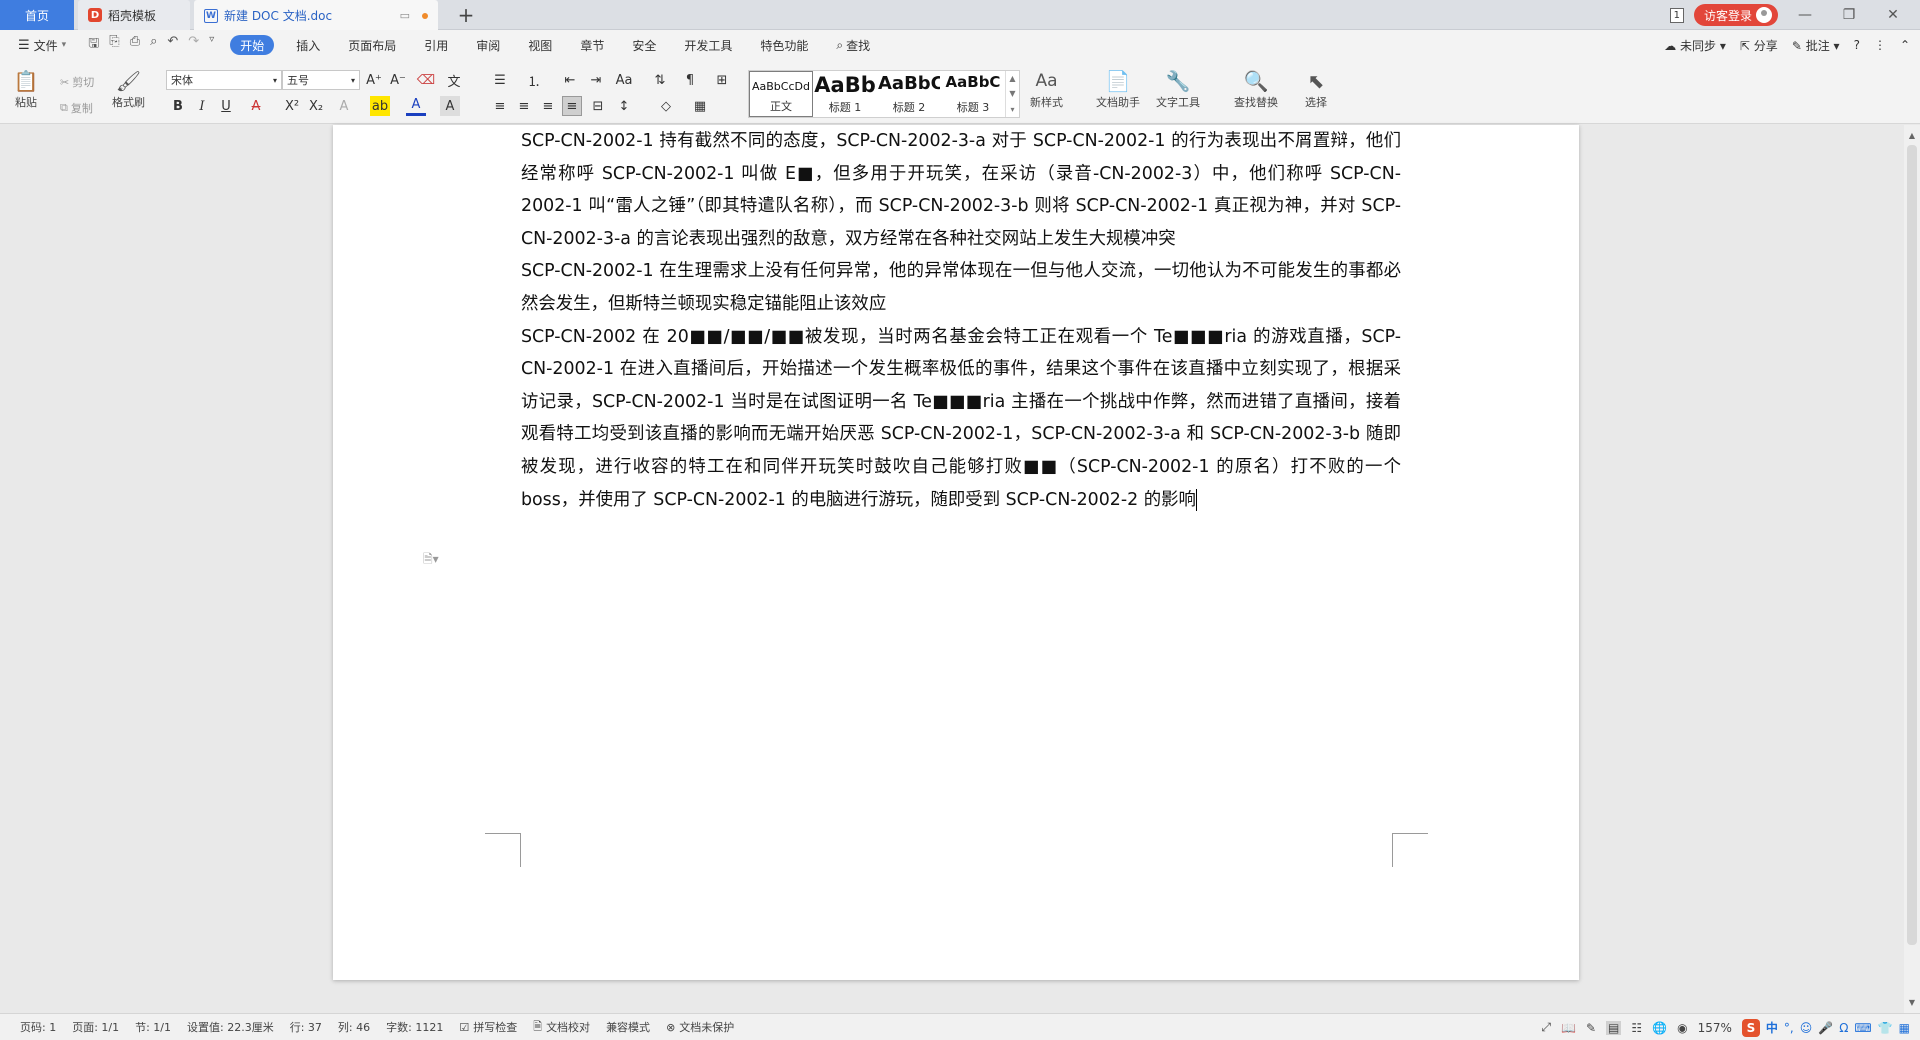  I want to click on visitor-login-button: 访客登录, so click(1735, 15).